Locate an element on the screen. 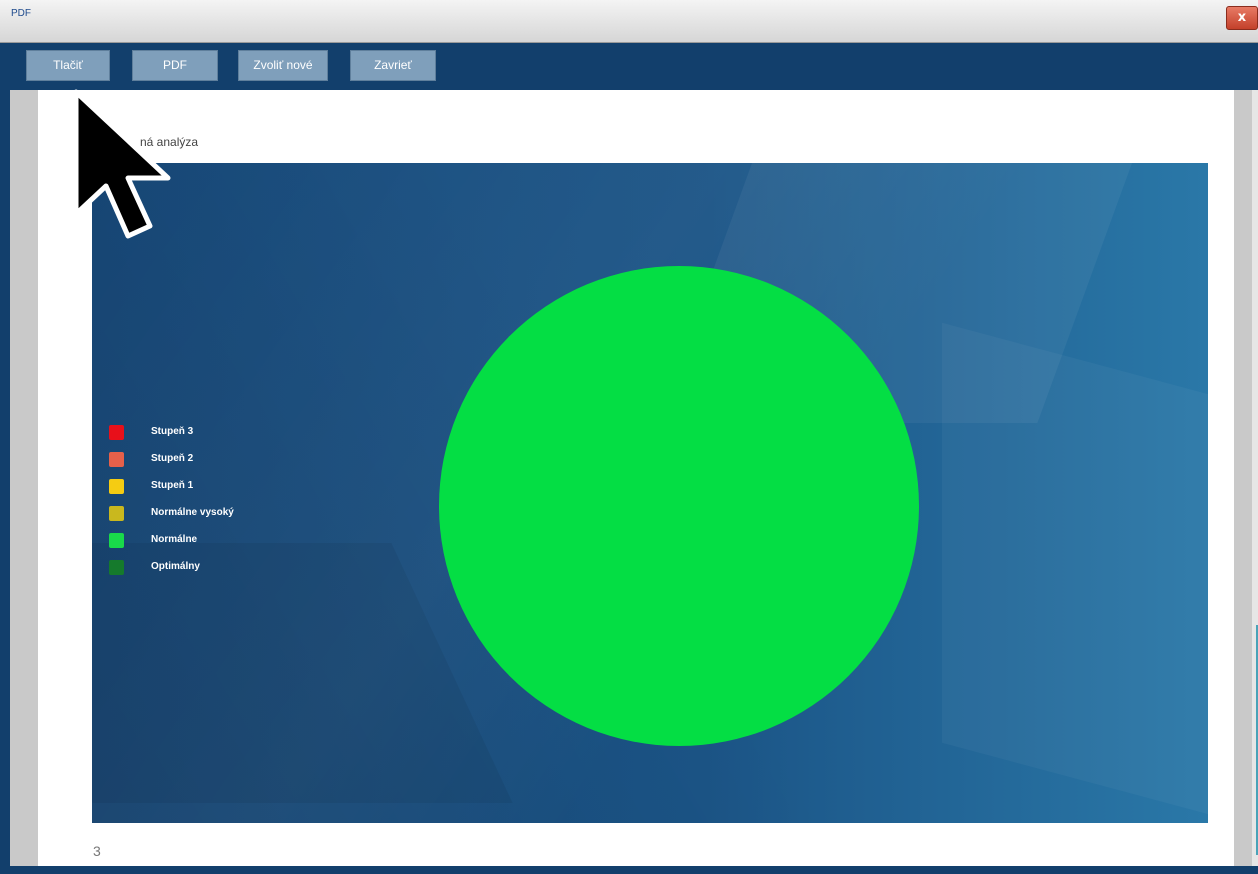  legend-item: Optimálny is located at coordinates (209, 568).